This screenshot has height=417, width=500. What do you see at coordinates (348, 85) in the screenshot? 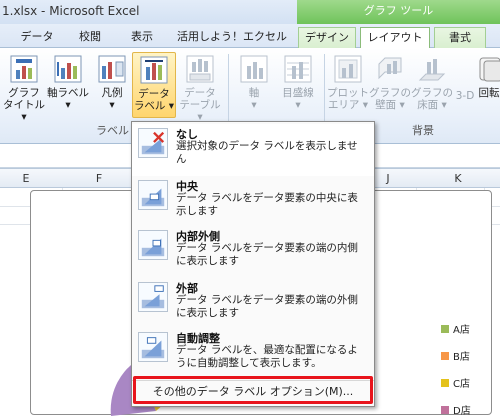
I see `plot-area-button: プロット エリア ▾` at bounding box center [348, 85].